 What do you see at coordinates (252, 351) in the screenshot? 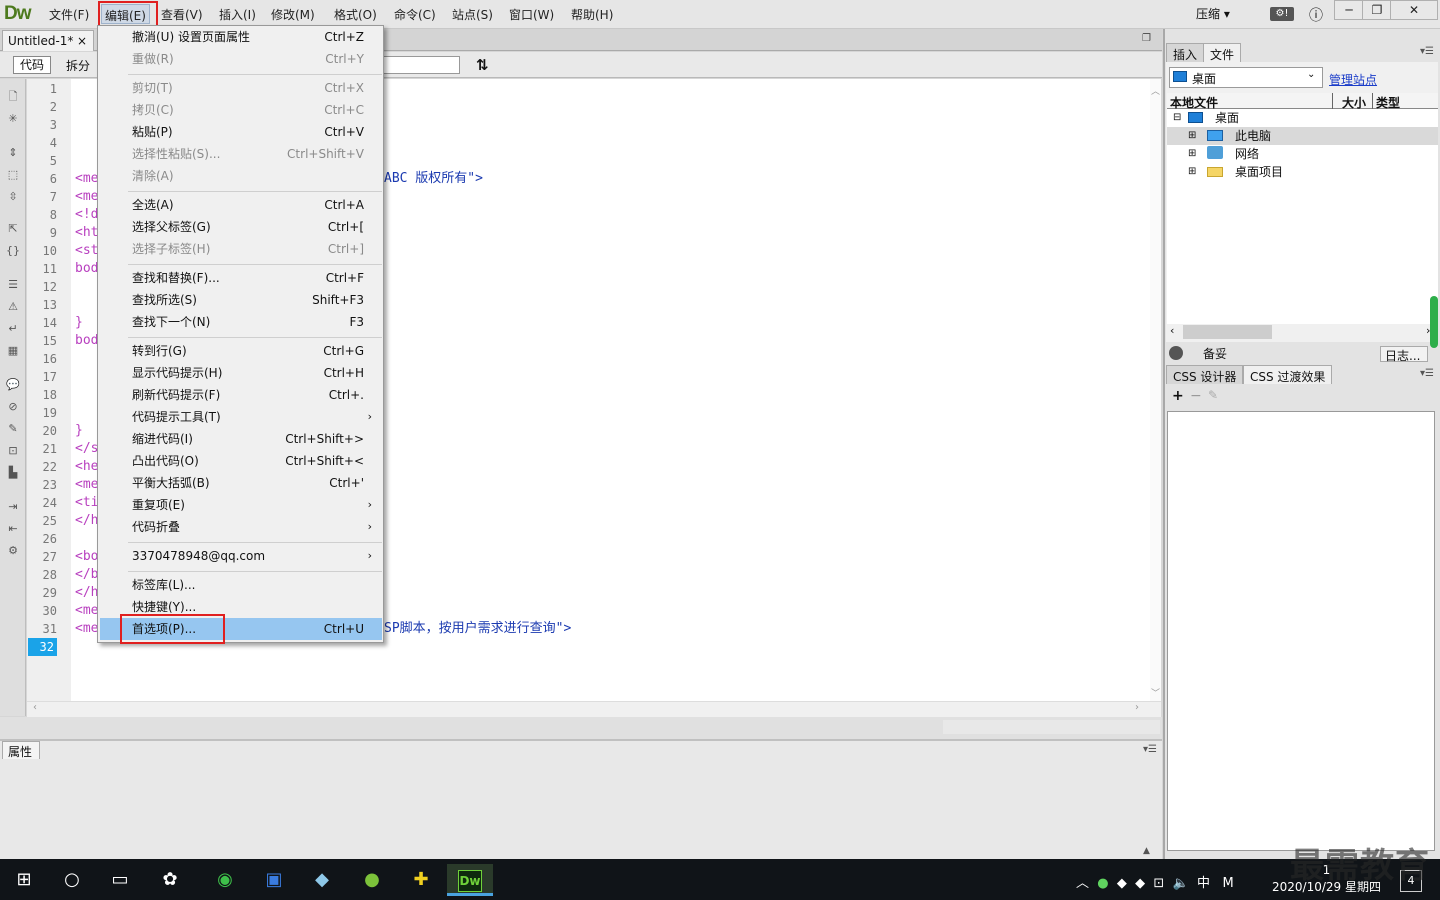
I see `menu-item-go-to-line: 转到行(G) Ctrl+G` at bounding box center [252, 351].